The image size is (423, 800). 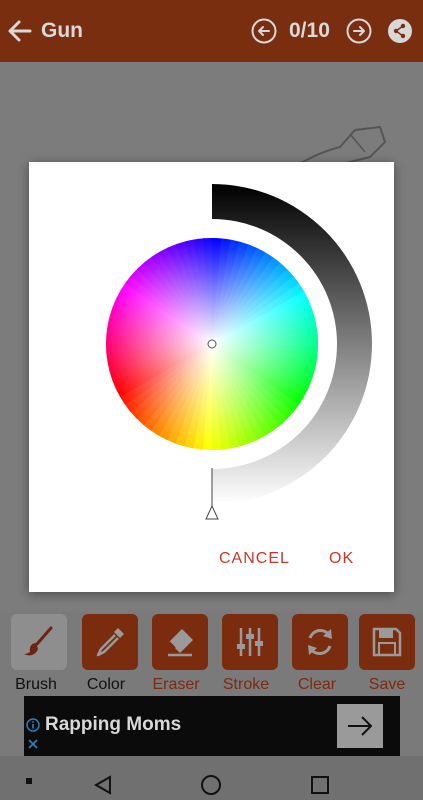 I want to click on stroke-button, so click(x=250, y=642).